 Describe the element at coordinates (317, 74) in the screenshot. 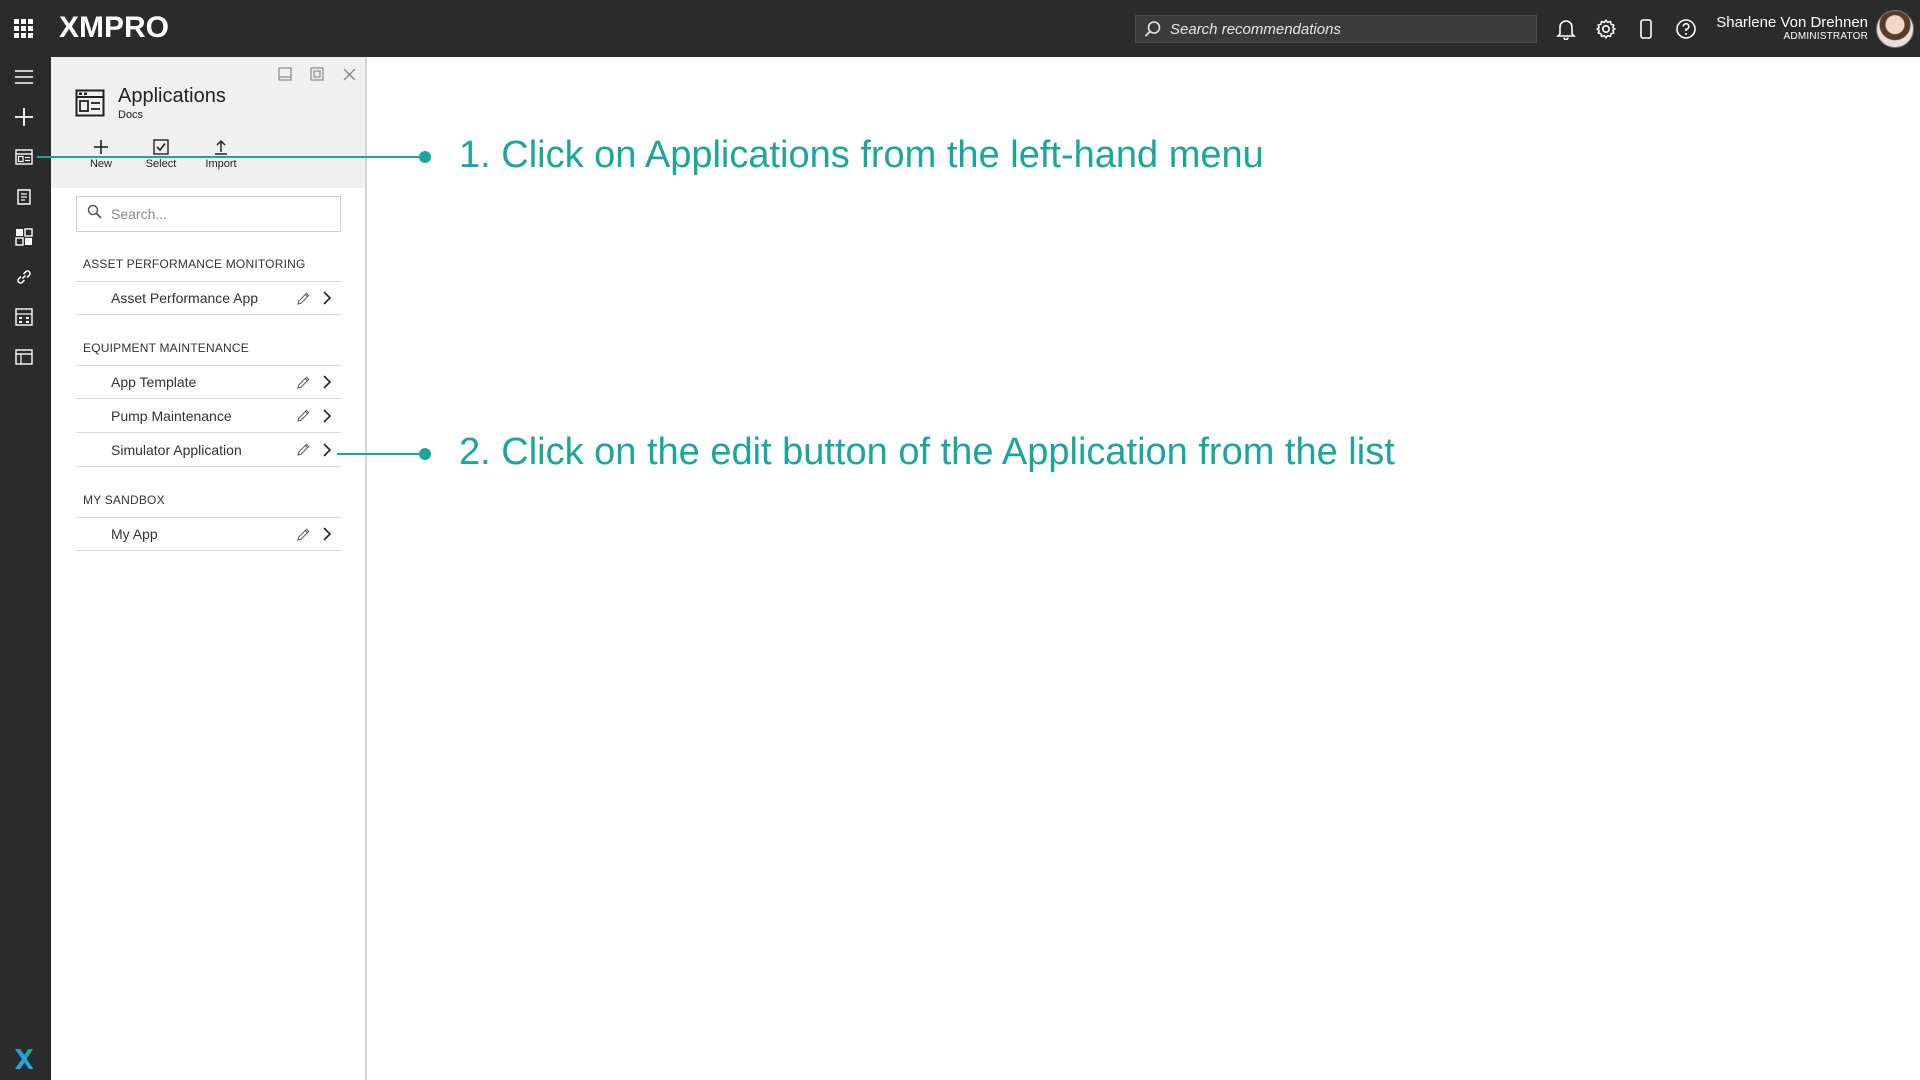

I see `maximize-icon` at that location.